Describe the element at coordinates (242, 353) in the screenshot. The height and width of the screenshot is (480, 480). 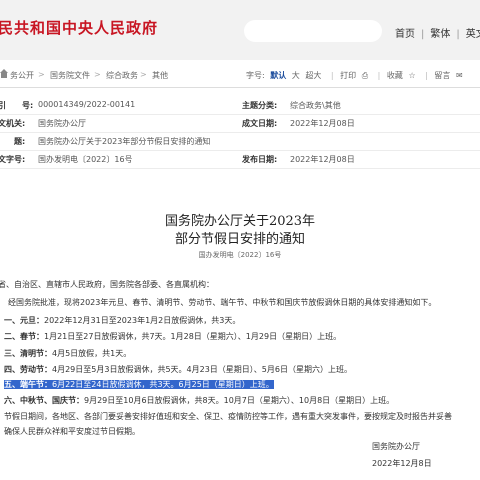
I see `holiday-item: 三、清明节：4月5日放假，共1天。` at that location.